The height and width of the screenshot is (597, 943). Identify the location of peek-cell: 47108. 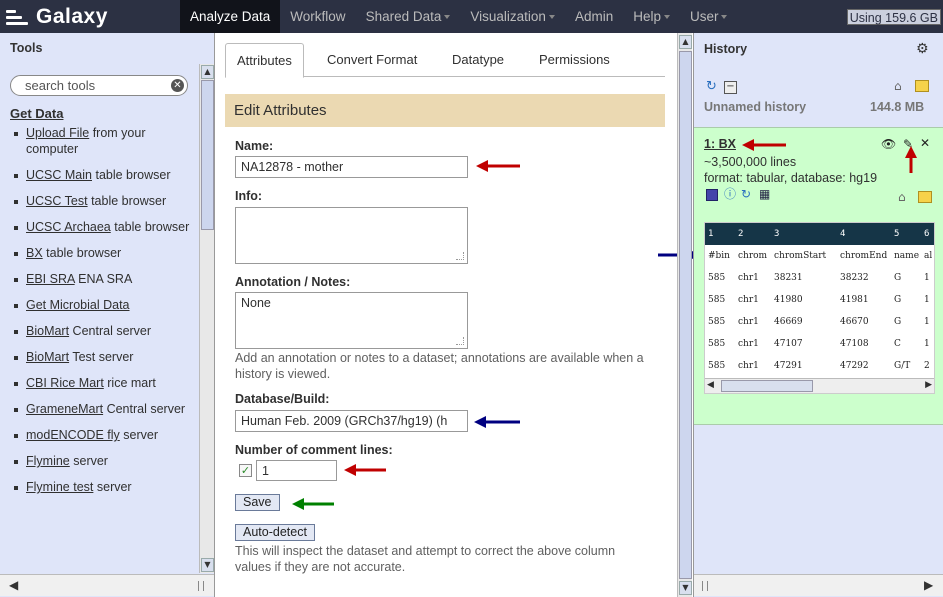
(854, 344).